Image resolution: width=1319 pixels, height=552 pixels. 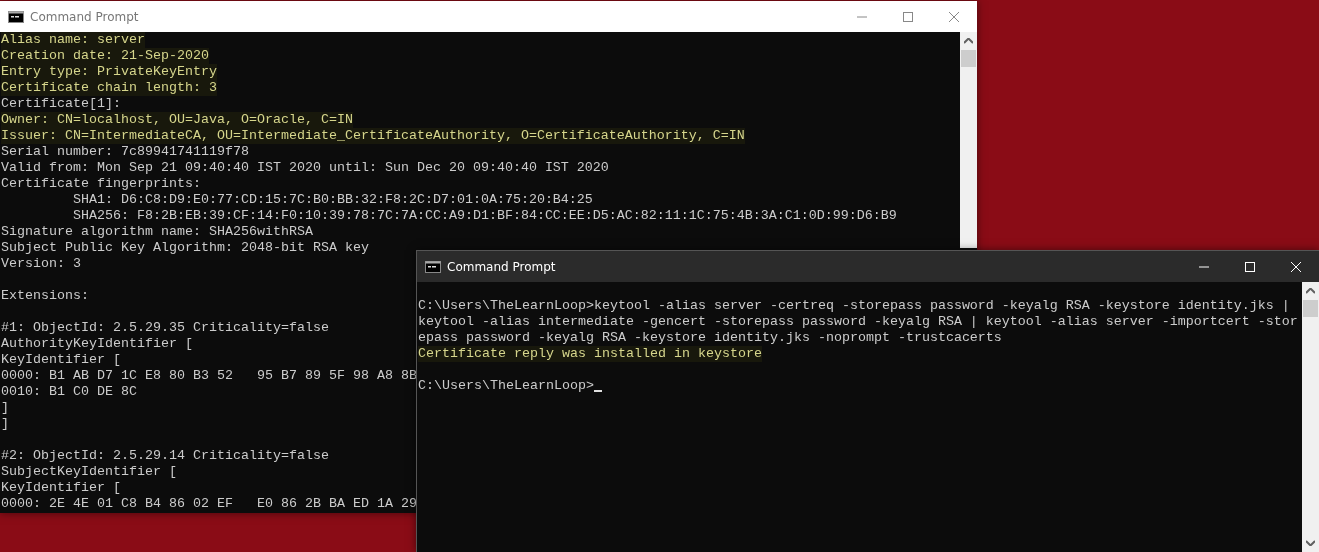 I want to click on console-line: AuthorityKeyIdentifier [, so click(x=97, y=344).